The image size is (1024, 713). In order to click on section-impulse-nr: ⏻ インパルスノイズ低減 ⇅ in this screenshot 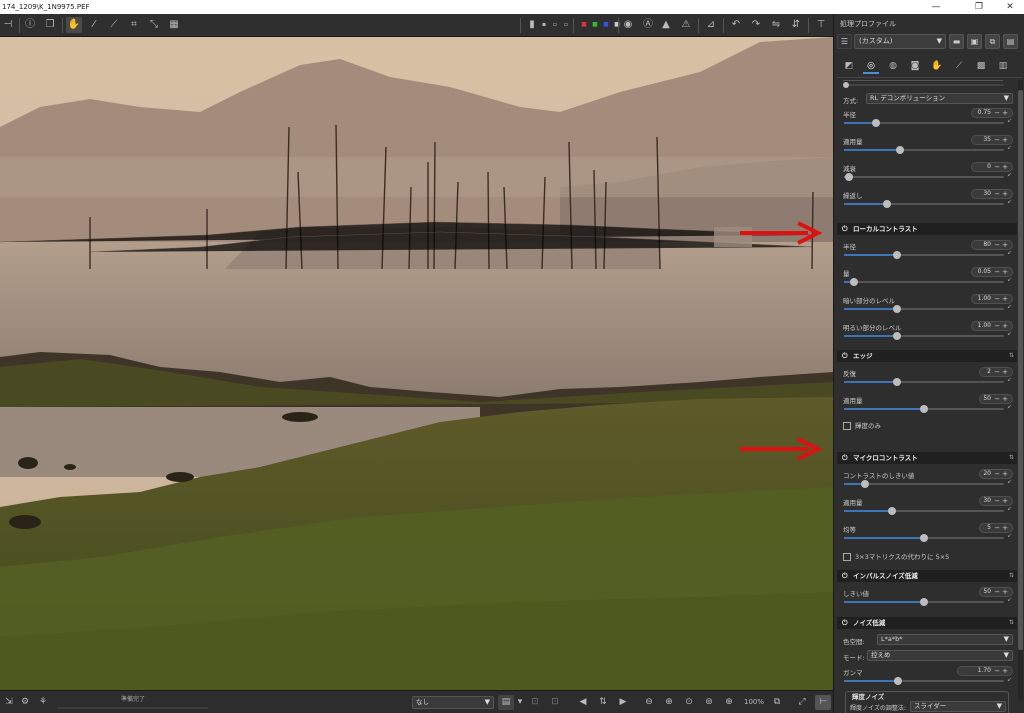, I will do `click(927, 576)`.